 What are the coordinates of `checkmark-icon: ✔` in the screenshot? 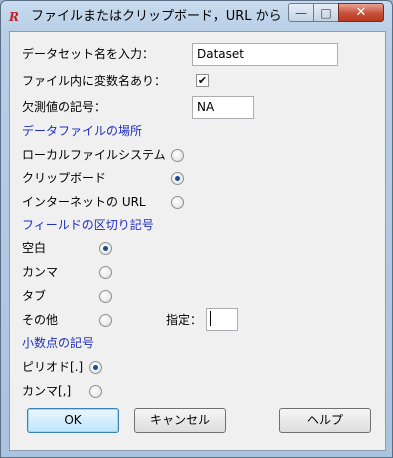 It's located at (202, 80).